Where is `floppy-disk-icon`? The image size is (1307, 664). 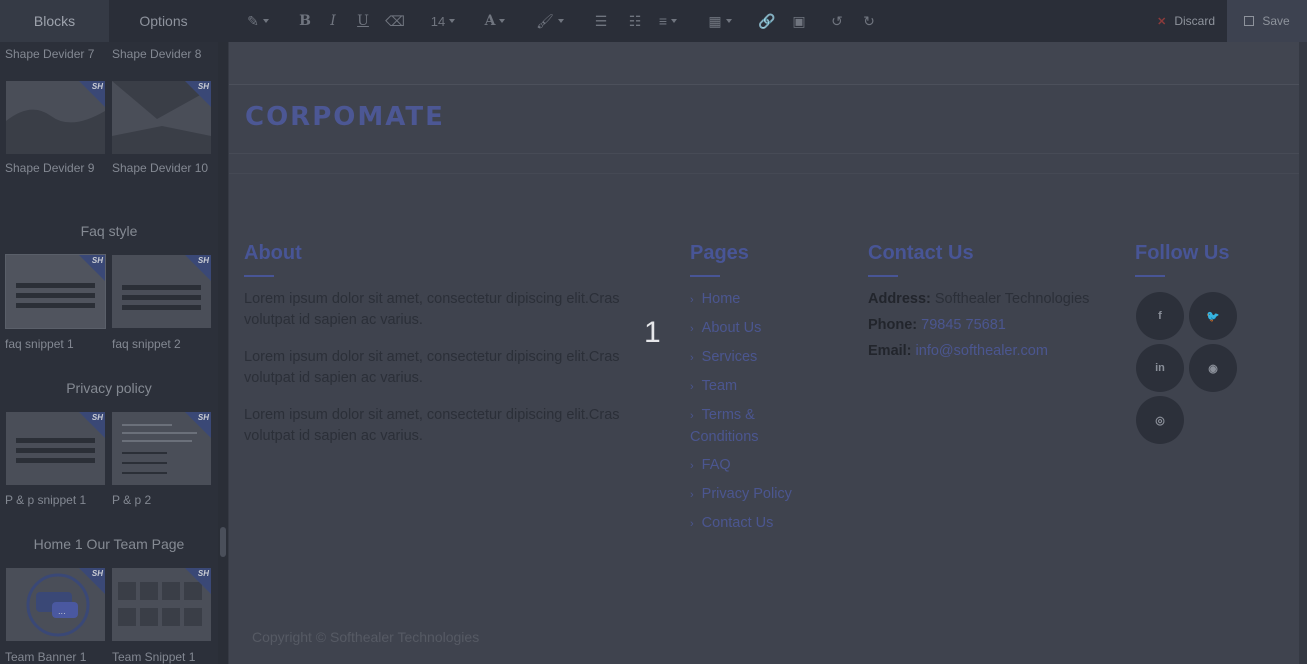 floppy-disk-icon is located at coordinates (1249, 21).